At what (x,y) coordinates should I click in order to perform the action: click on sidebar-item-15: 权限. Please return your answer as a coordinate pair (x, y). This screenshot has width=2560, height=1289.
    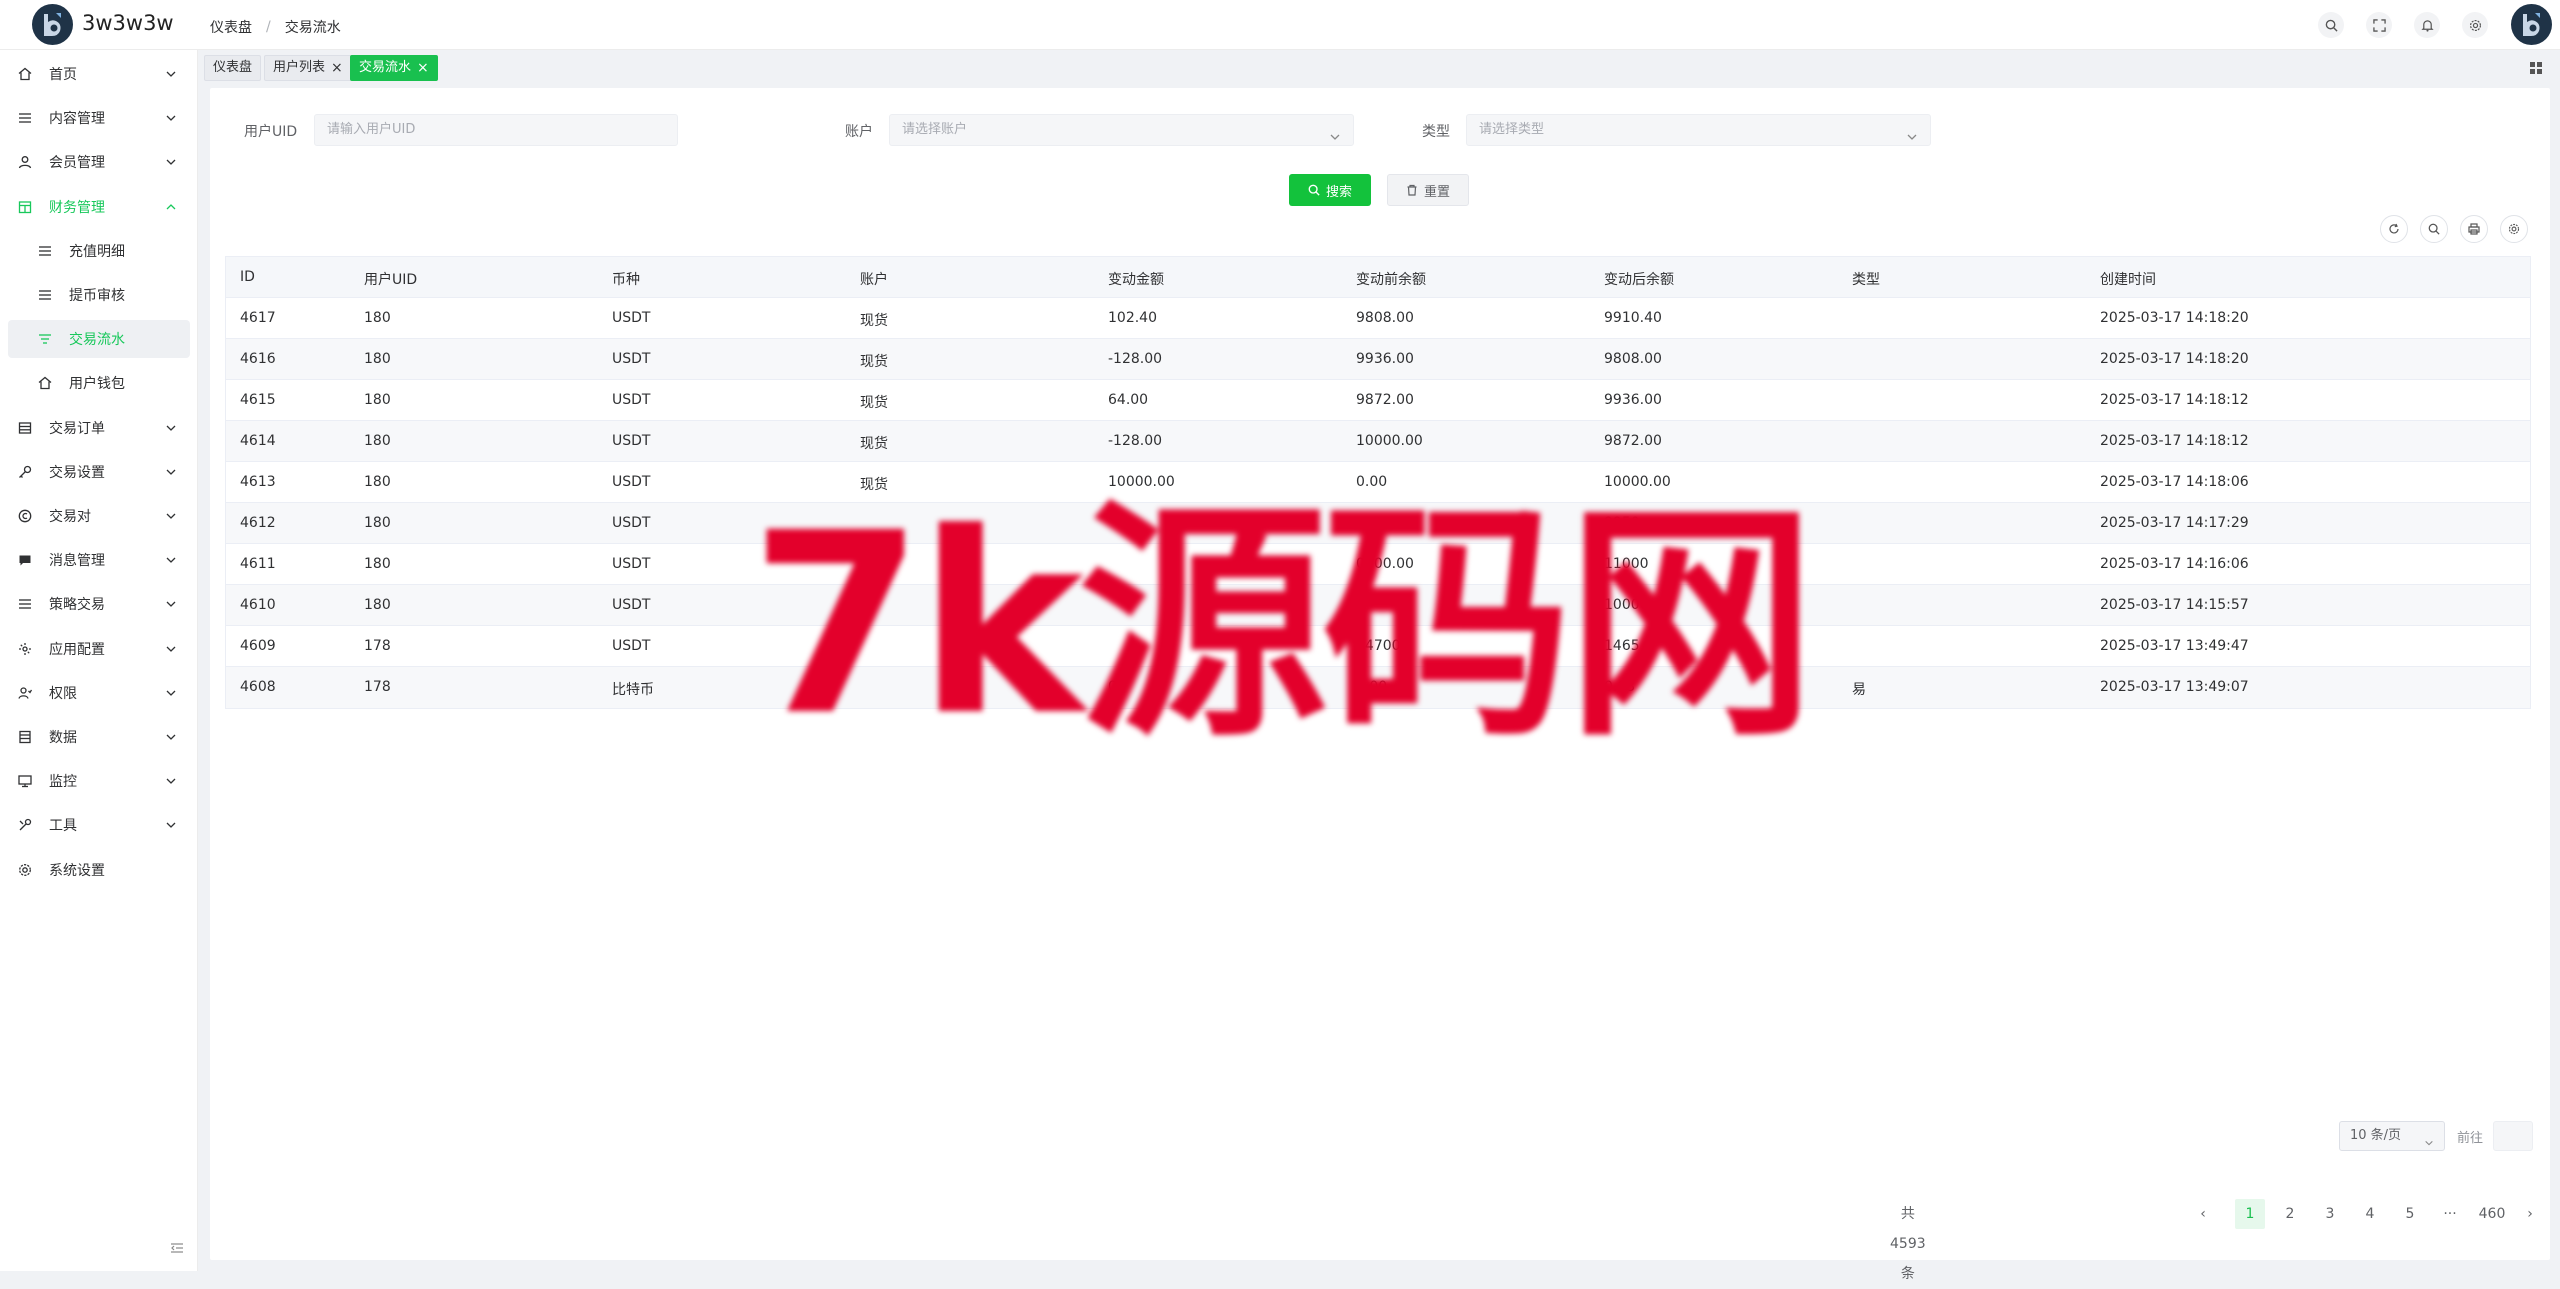
    Looking at the image, I should click on (99, 693).